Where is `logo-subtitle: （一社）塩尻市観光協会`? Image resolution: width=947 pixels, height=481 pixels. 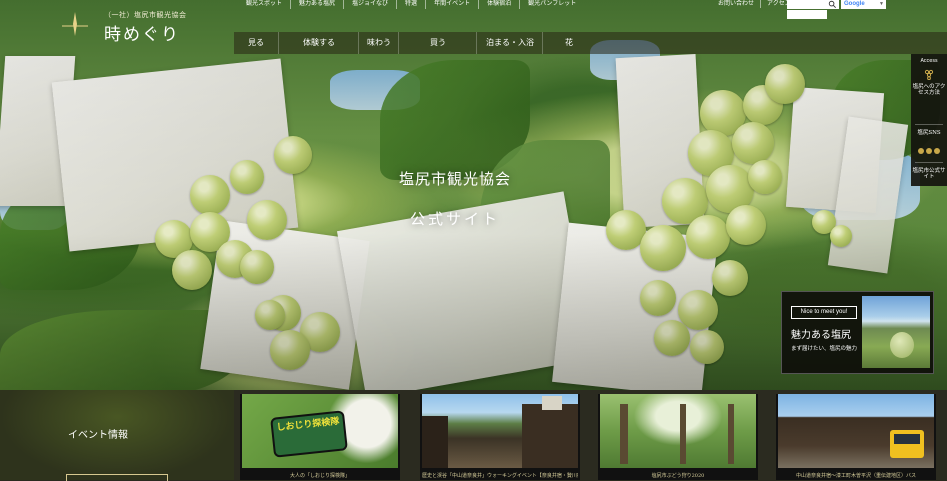 logo-subtitle: （一社）塩尻市観光協会 is located at coordinates (145, 15).